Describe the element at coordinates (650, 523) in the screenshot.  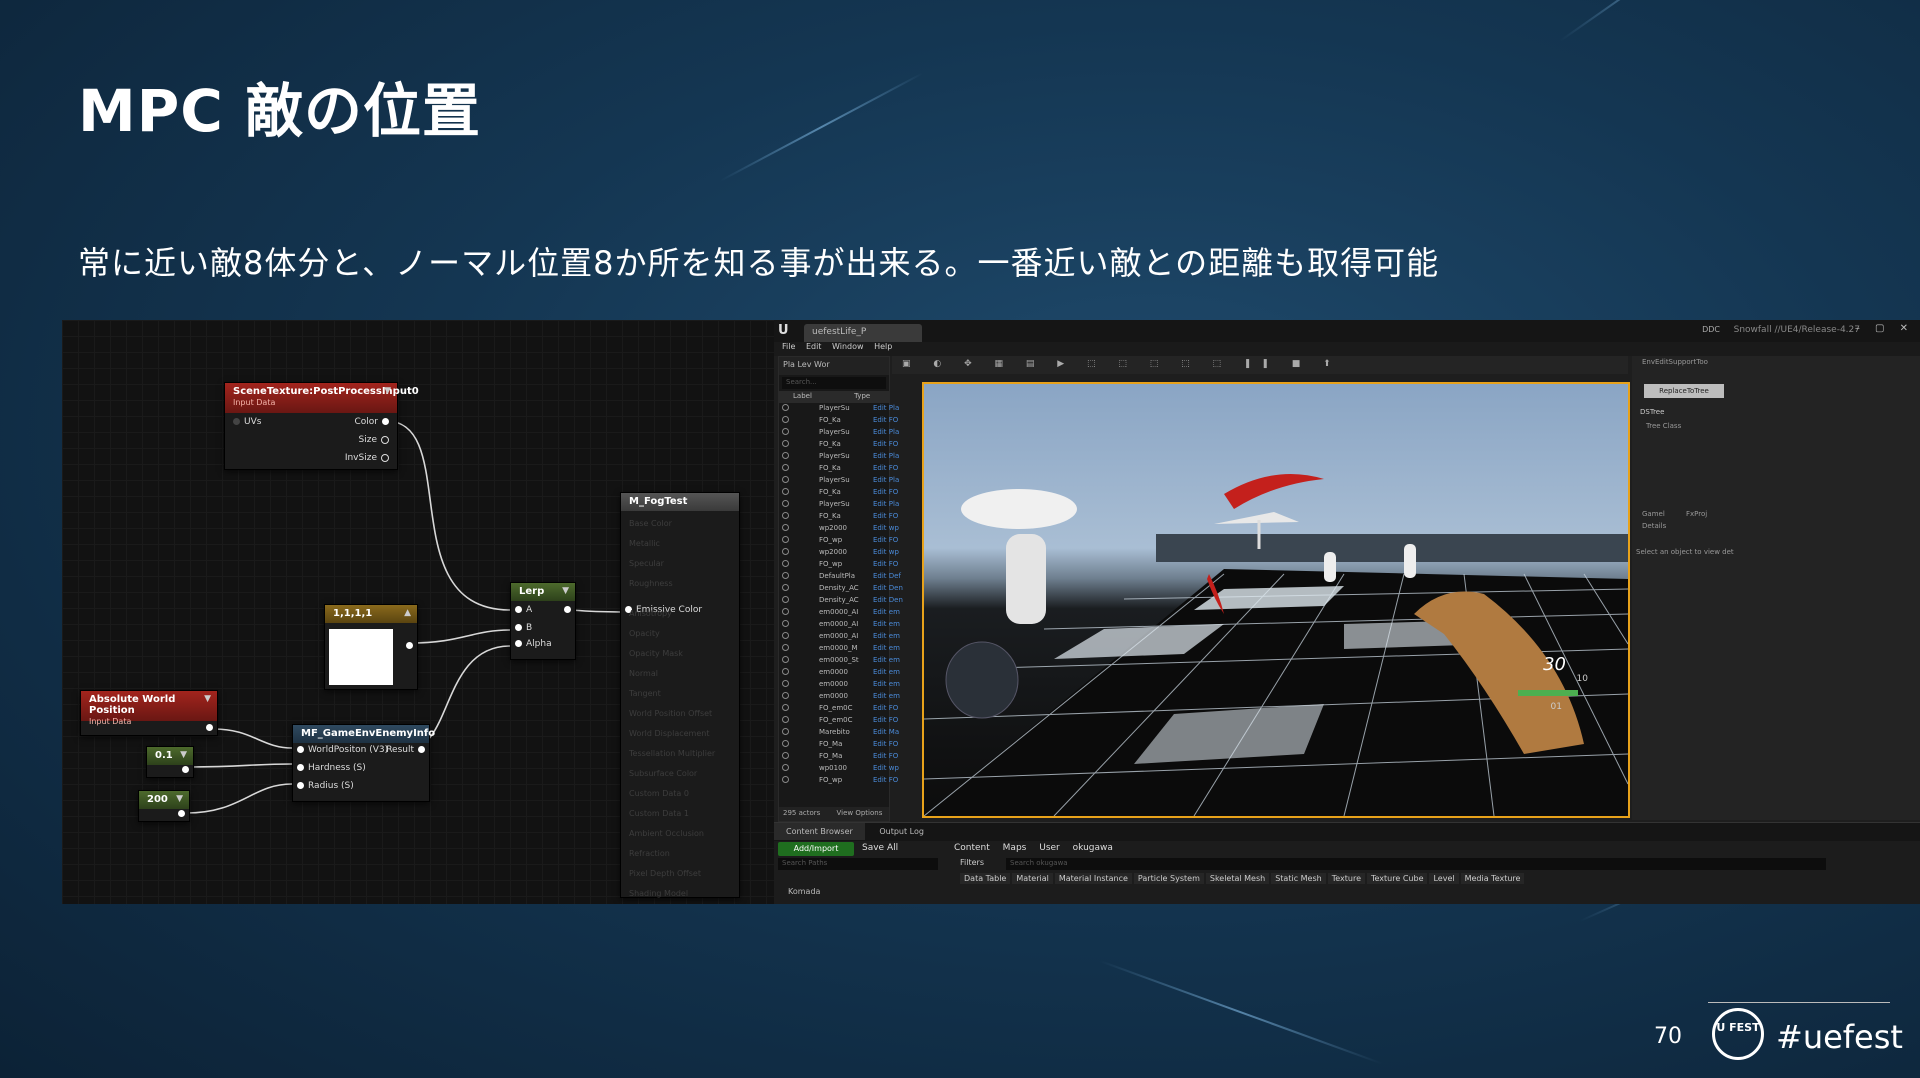
I see `material-input-pin: Base Color` at that location.